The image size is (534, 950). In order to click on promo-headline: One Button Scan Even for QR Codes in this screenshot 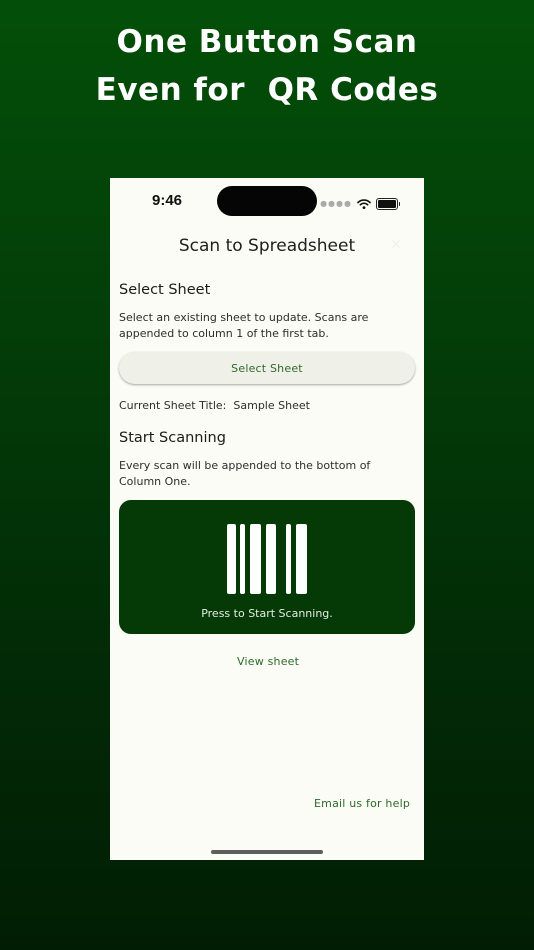, I will do `click(267, 66)`.